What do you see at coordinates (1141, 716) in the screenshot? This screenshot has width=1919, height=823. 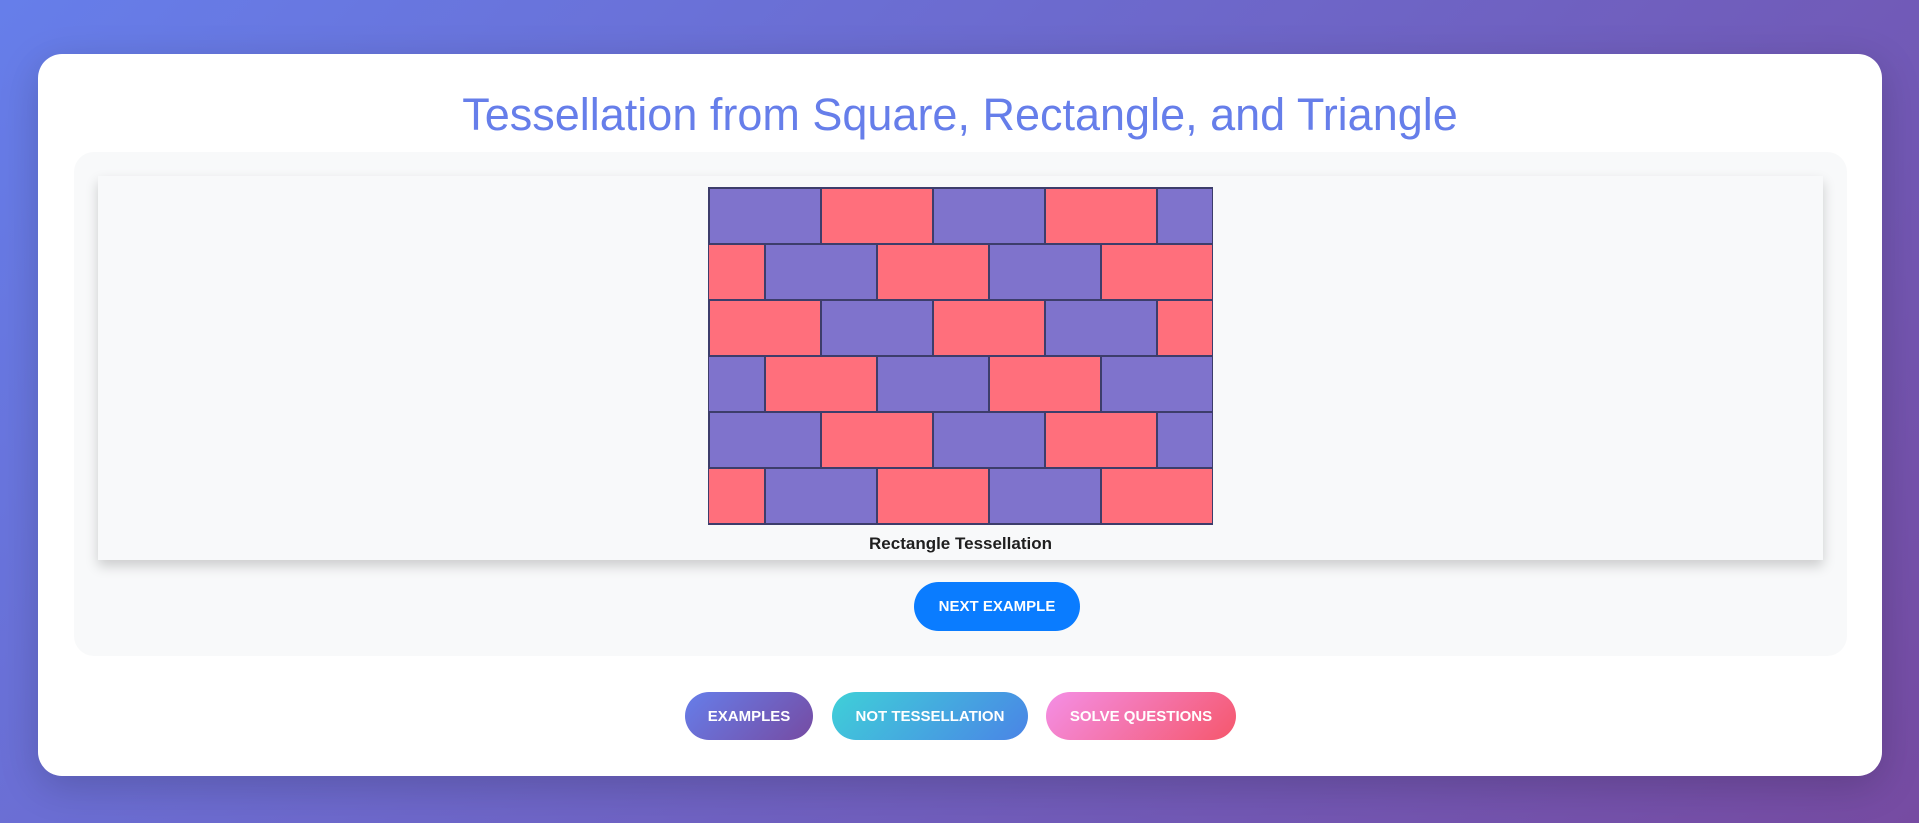 I see `solve-questions-button: SOLVE QUESTIONS` at bounding box center [1141, 716].